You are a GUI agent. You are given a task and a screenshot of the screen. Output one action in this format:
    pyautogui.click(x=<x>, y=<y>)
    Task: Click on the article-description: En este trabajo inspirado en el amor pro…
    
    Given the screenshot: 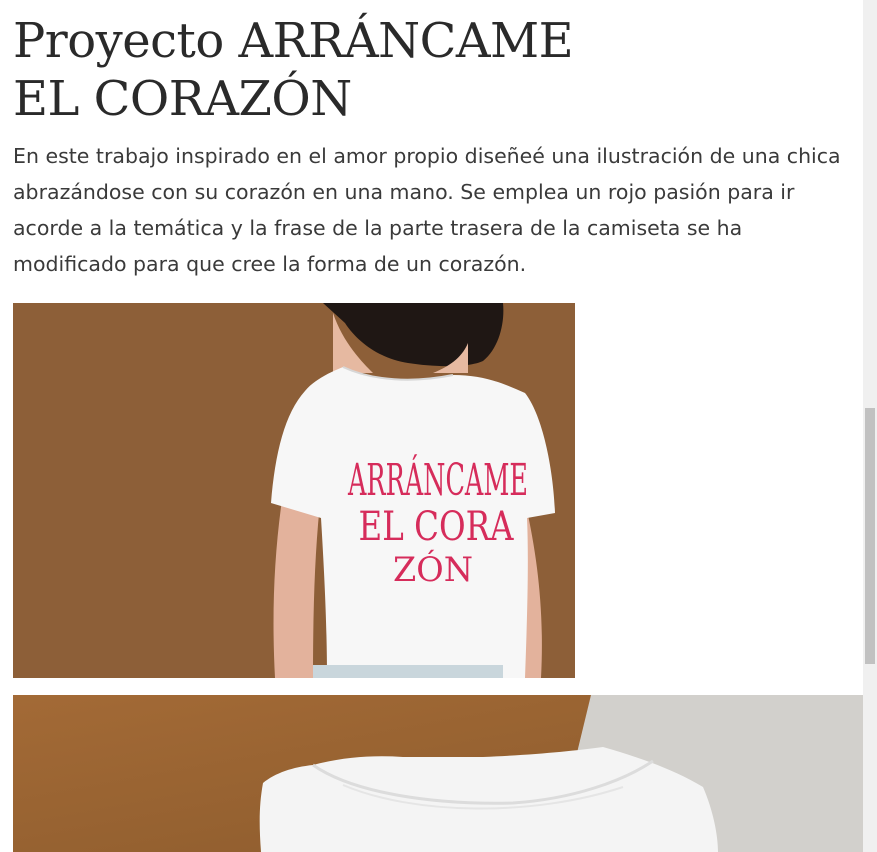 What is the action you would take?
    pyautogui.click(x=427, y=210)
    